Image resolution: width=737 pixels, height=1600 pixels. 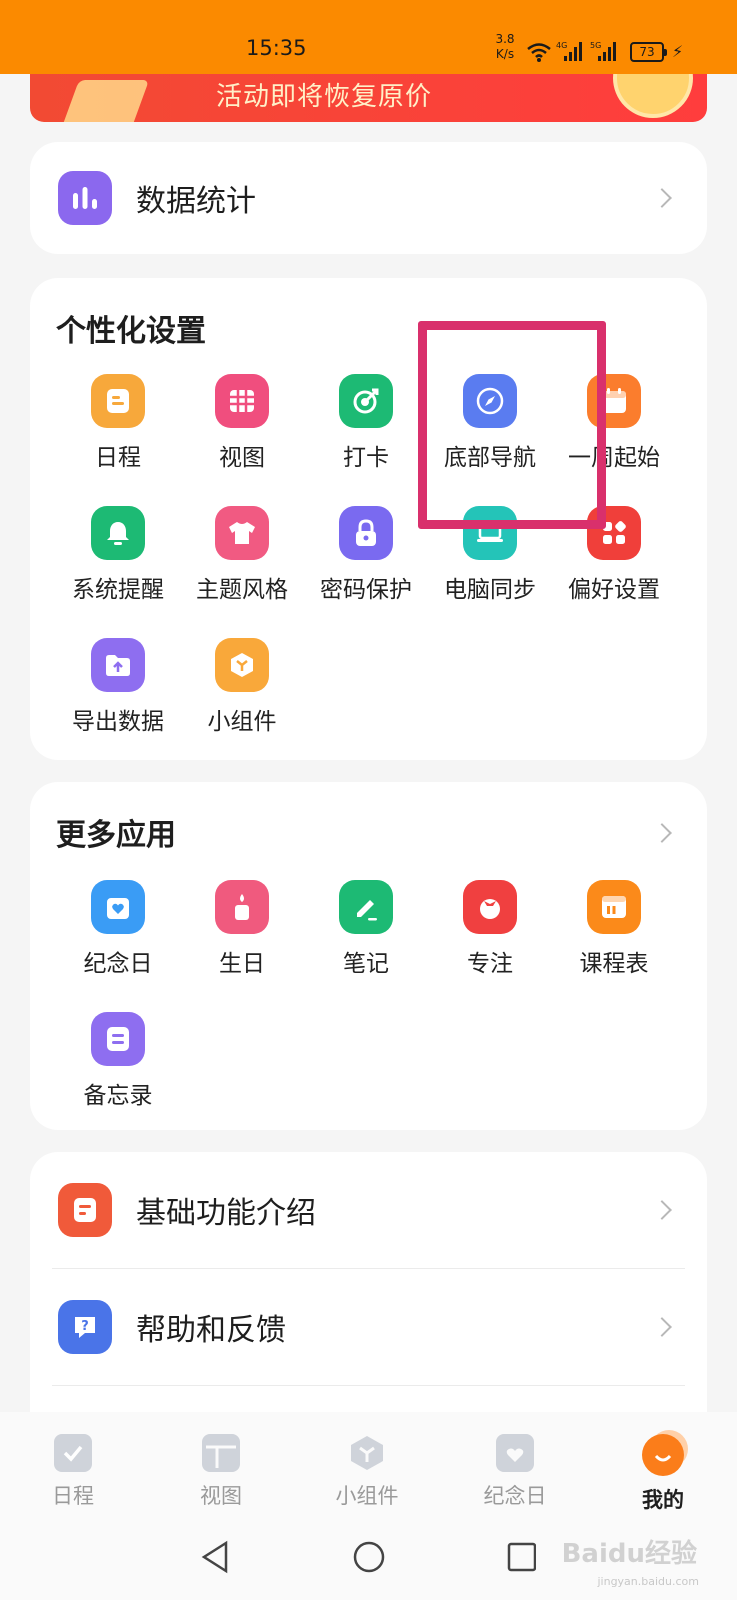 I want to click on setting-checkin: 打卡, so click(x=366, y=423).